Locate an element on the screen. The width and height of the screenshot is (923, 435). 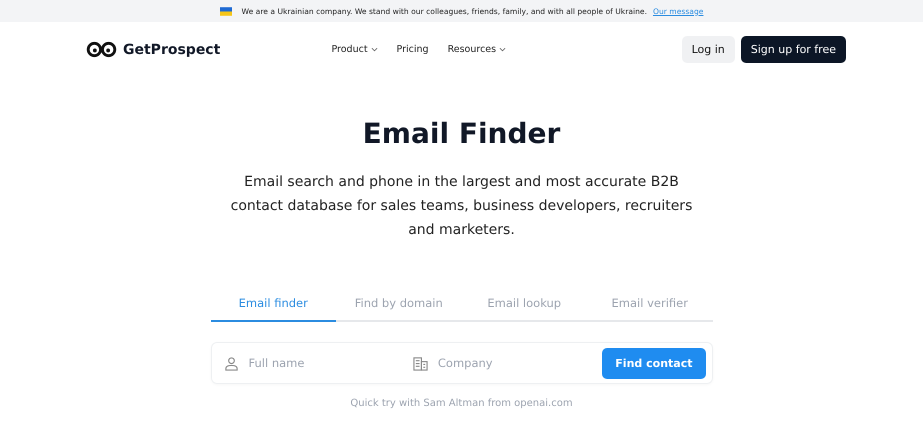
page-title: Email Finder is located at coordinates (461, 133).